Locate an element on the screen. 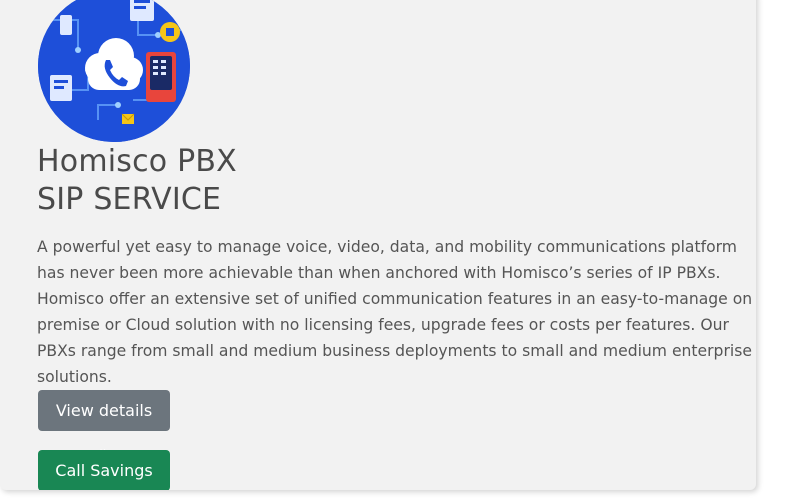 The height and width of the screenshot is (500, 800). view-details-button: View details » is located at coordinates (104, 425).